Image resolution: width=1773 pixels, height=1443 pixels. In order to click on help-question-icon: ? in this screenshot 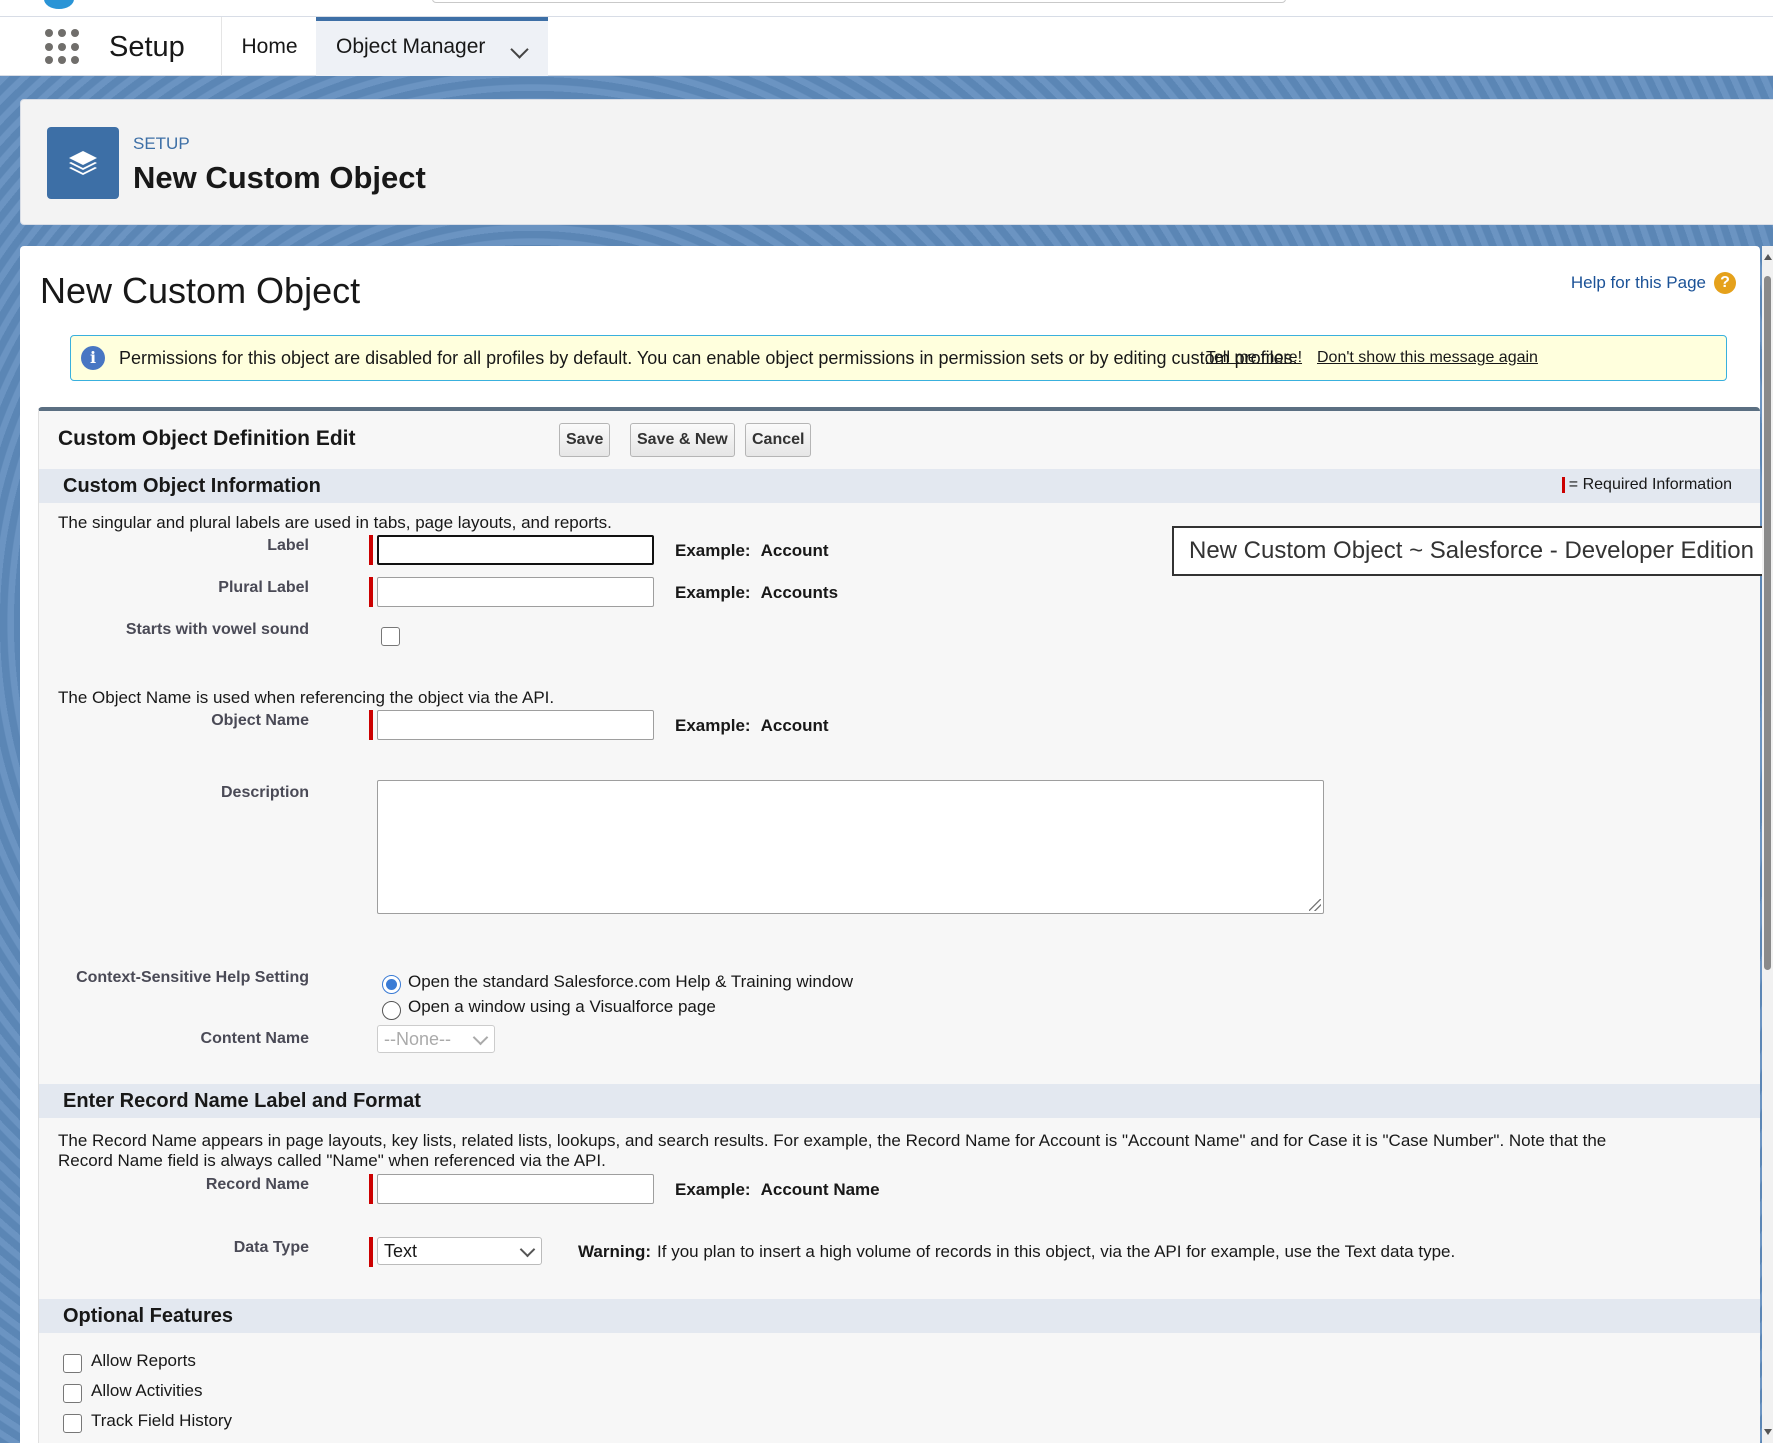, I will do `click(1725, 283)`.